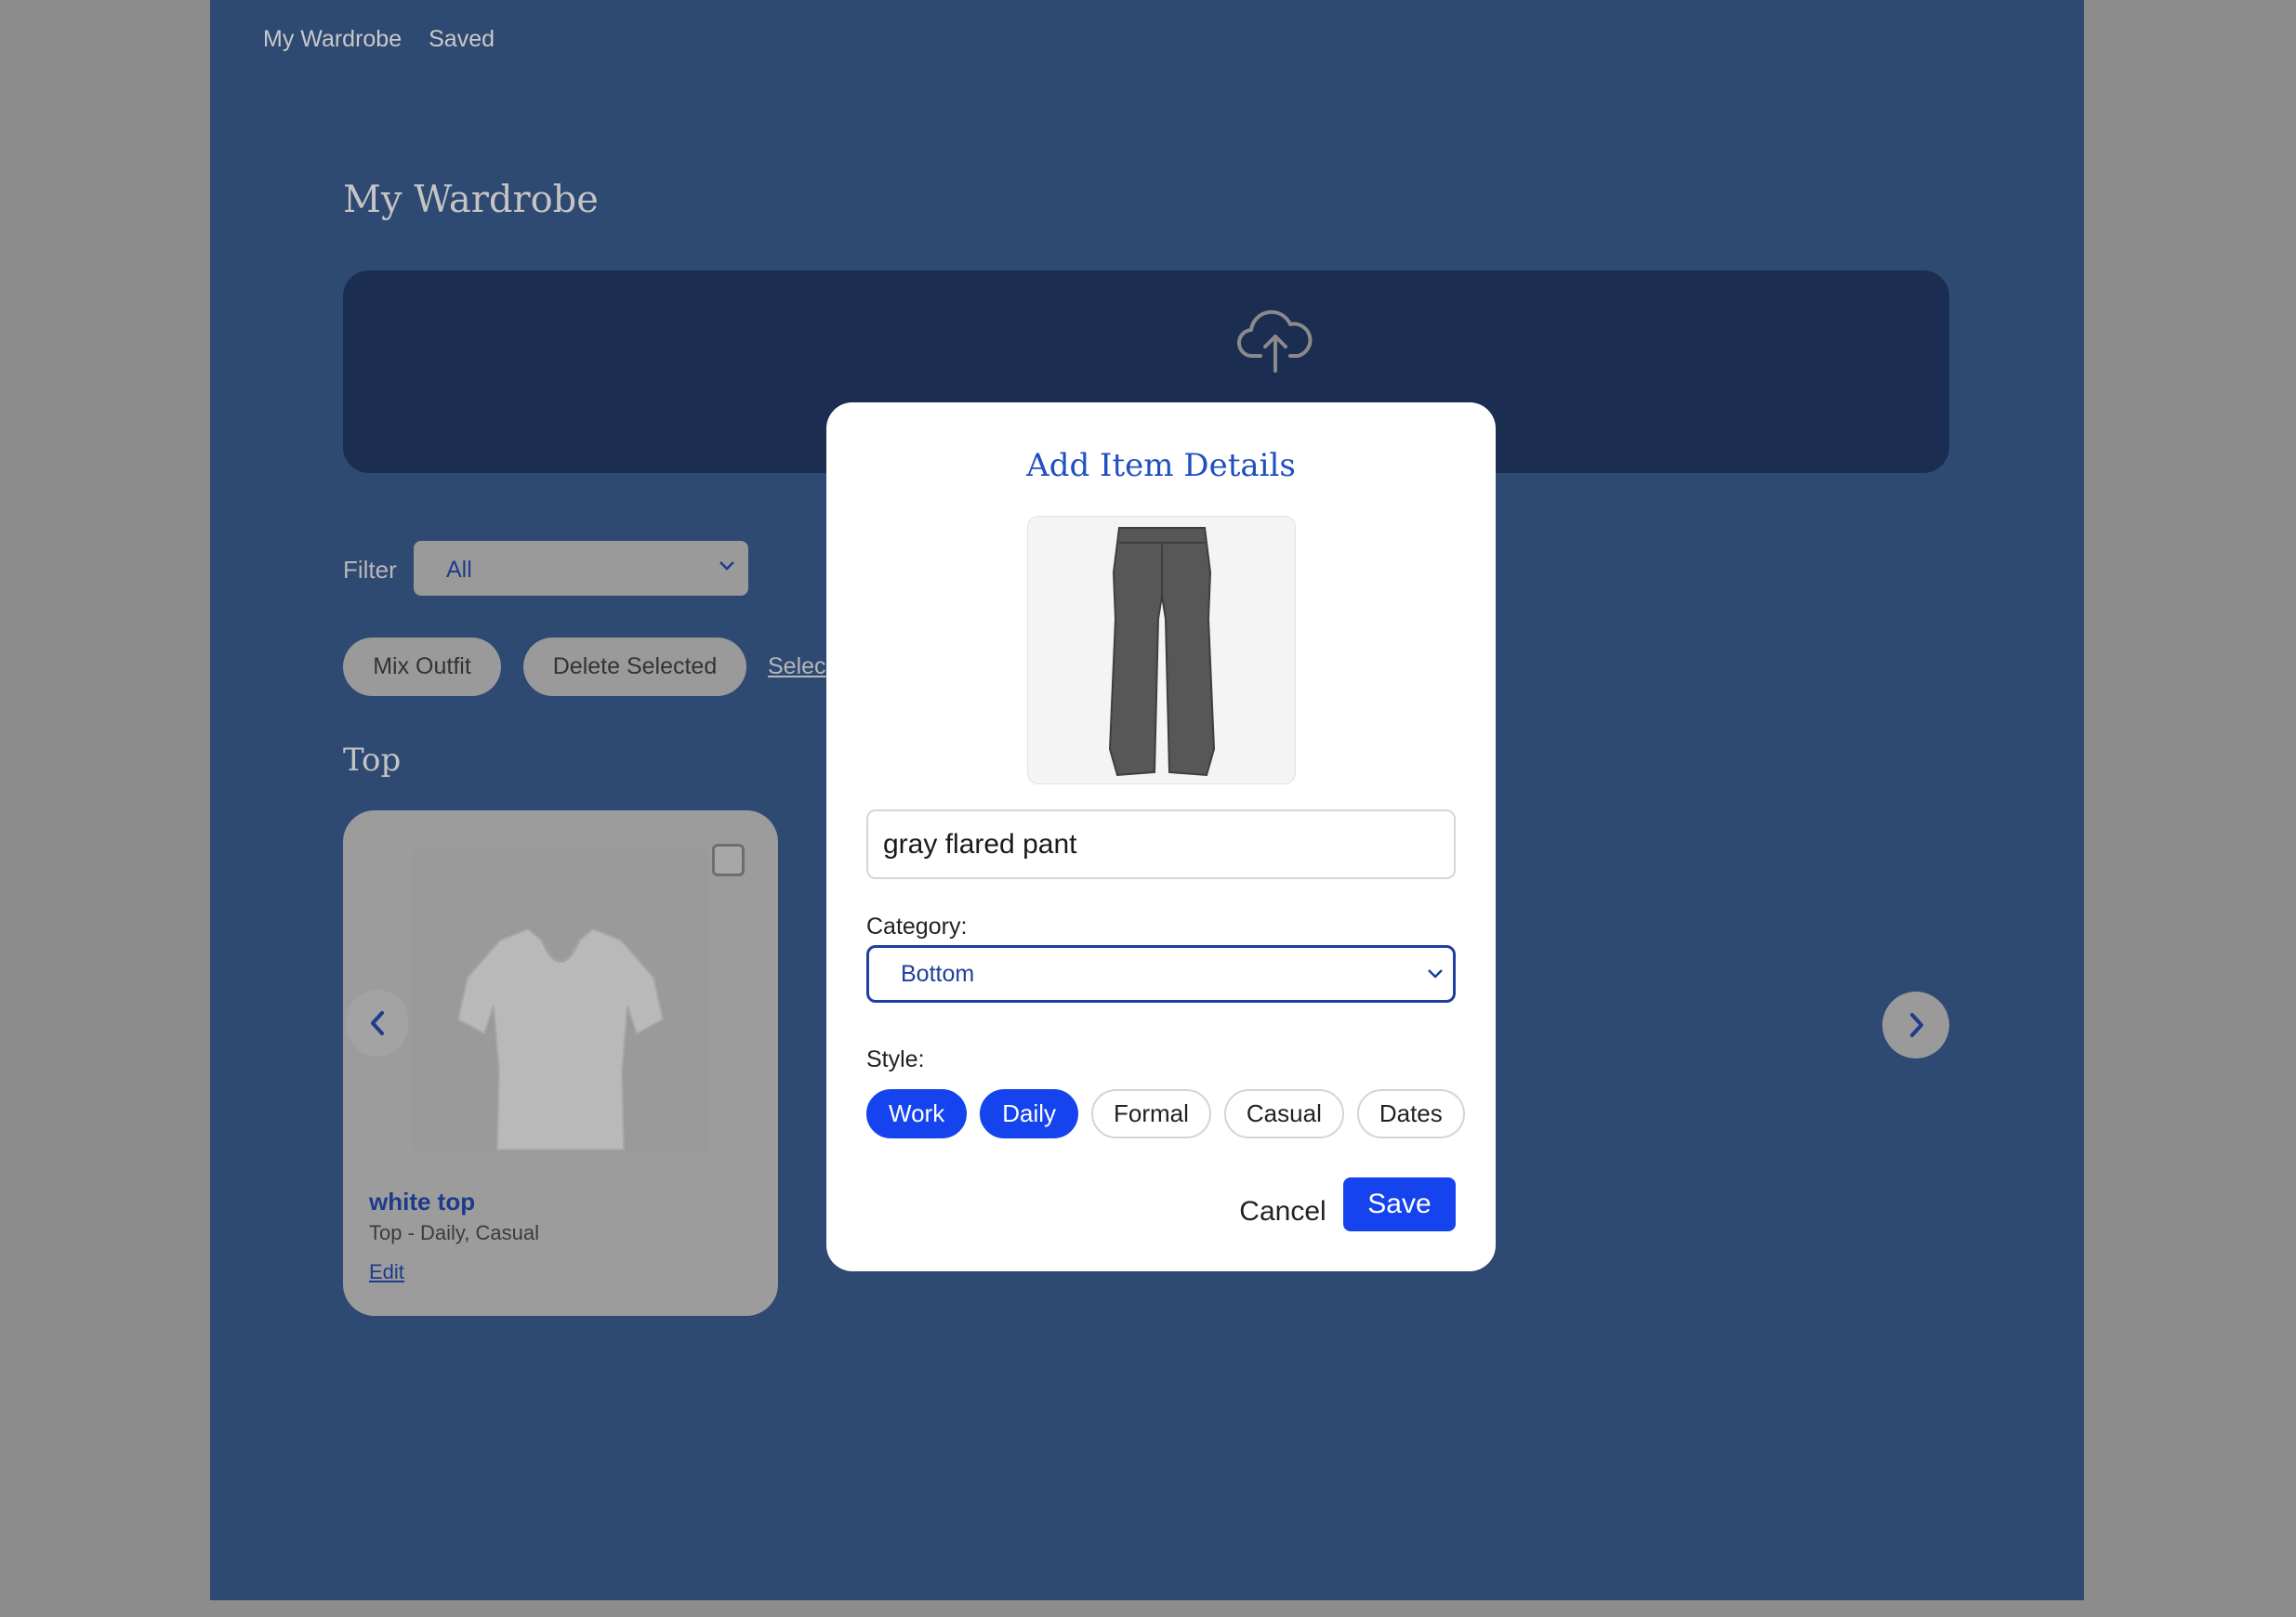 This screenshot has width=2296, height=1617. Describe the element at coordinates (454, 1233) in the screenshot. I see `card-item-meta: Top - Daily, Casual` at that location.